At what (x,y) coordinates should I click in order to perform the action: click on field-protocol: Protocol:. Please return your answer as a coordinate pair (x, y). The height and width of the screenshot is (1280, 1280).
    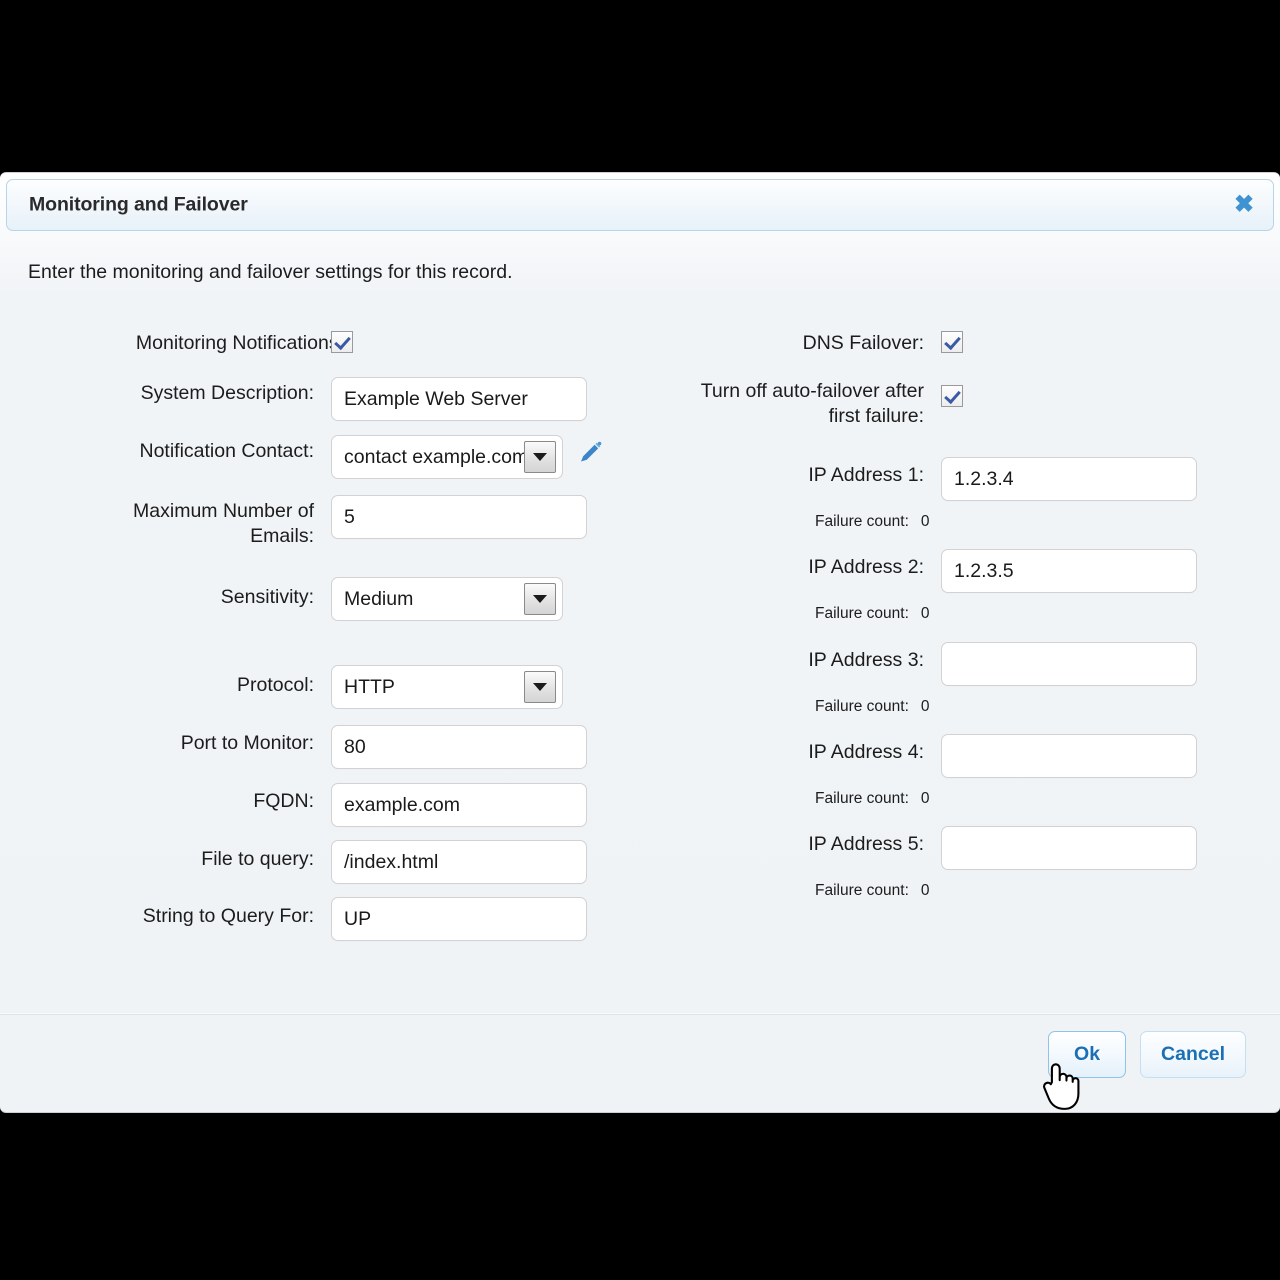
    Looking at the image, I should click on (194, 685).